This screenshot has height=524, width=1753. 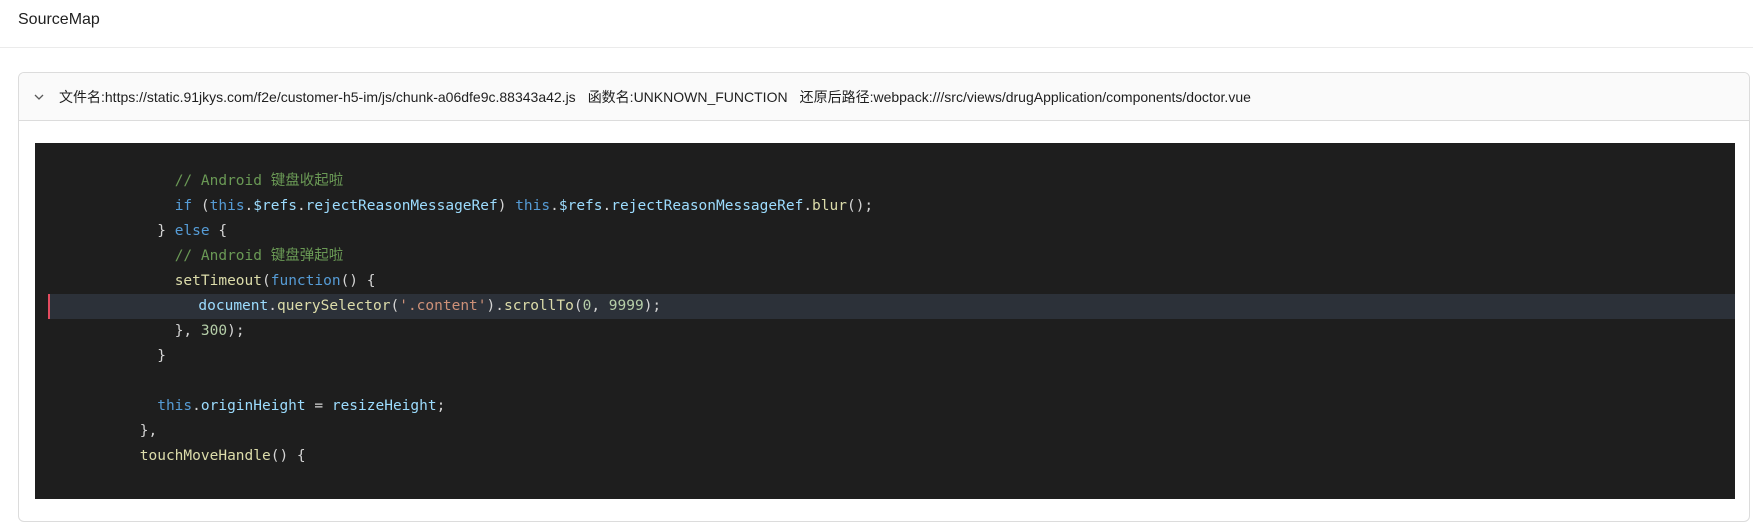 What do you see at coordinates (192, 231) in the screenshot?
I see `code-token: else` at bounding box center [192, 231].